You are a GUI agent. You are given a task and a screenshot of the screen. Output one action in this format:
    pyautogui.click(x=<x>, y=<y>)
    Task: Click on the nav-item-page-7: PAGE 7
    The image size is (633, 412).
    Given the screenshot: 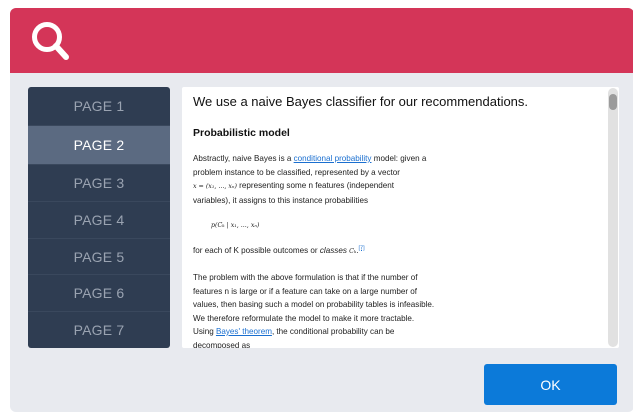 What is the action you would take?
    pyautogui.click(x=99, y=330)
    